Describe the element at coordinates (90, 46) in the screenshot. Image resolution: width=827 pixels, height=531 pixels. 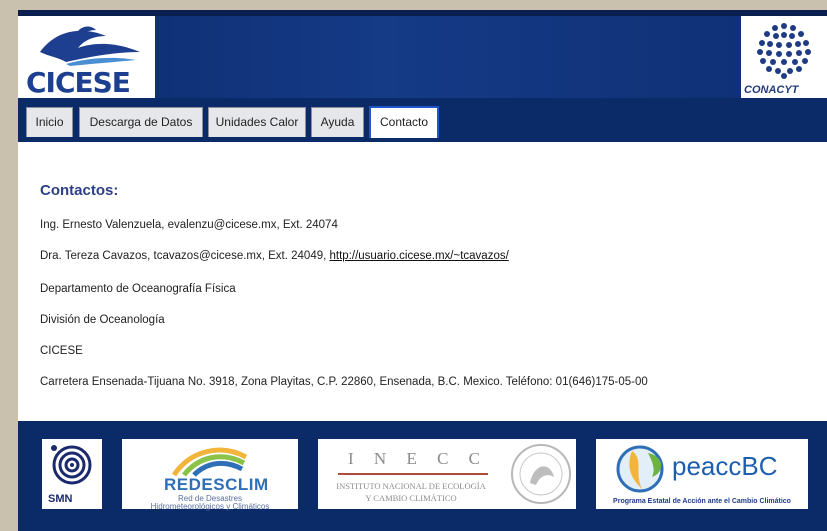
I see `bird-icon` at that location.